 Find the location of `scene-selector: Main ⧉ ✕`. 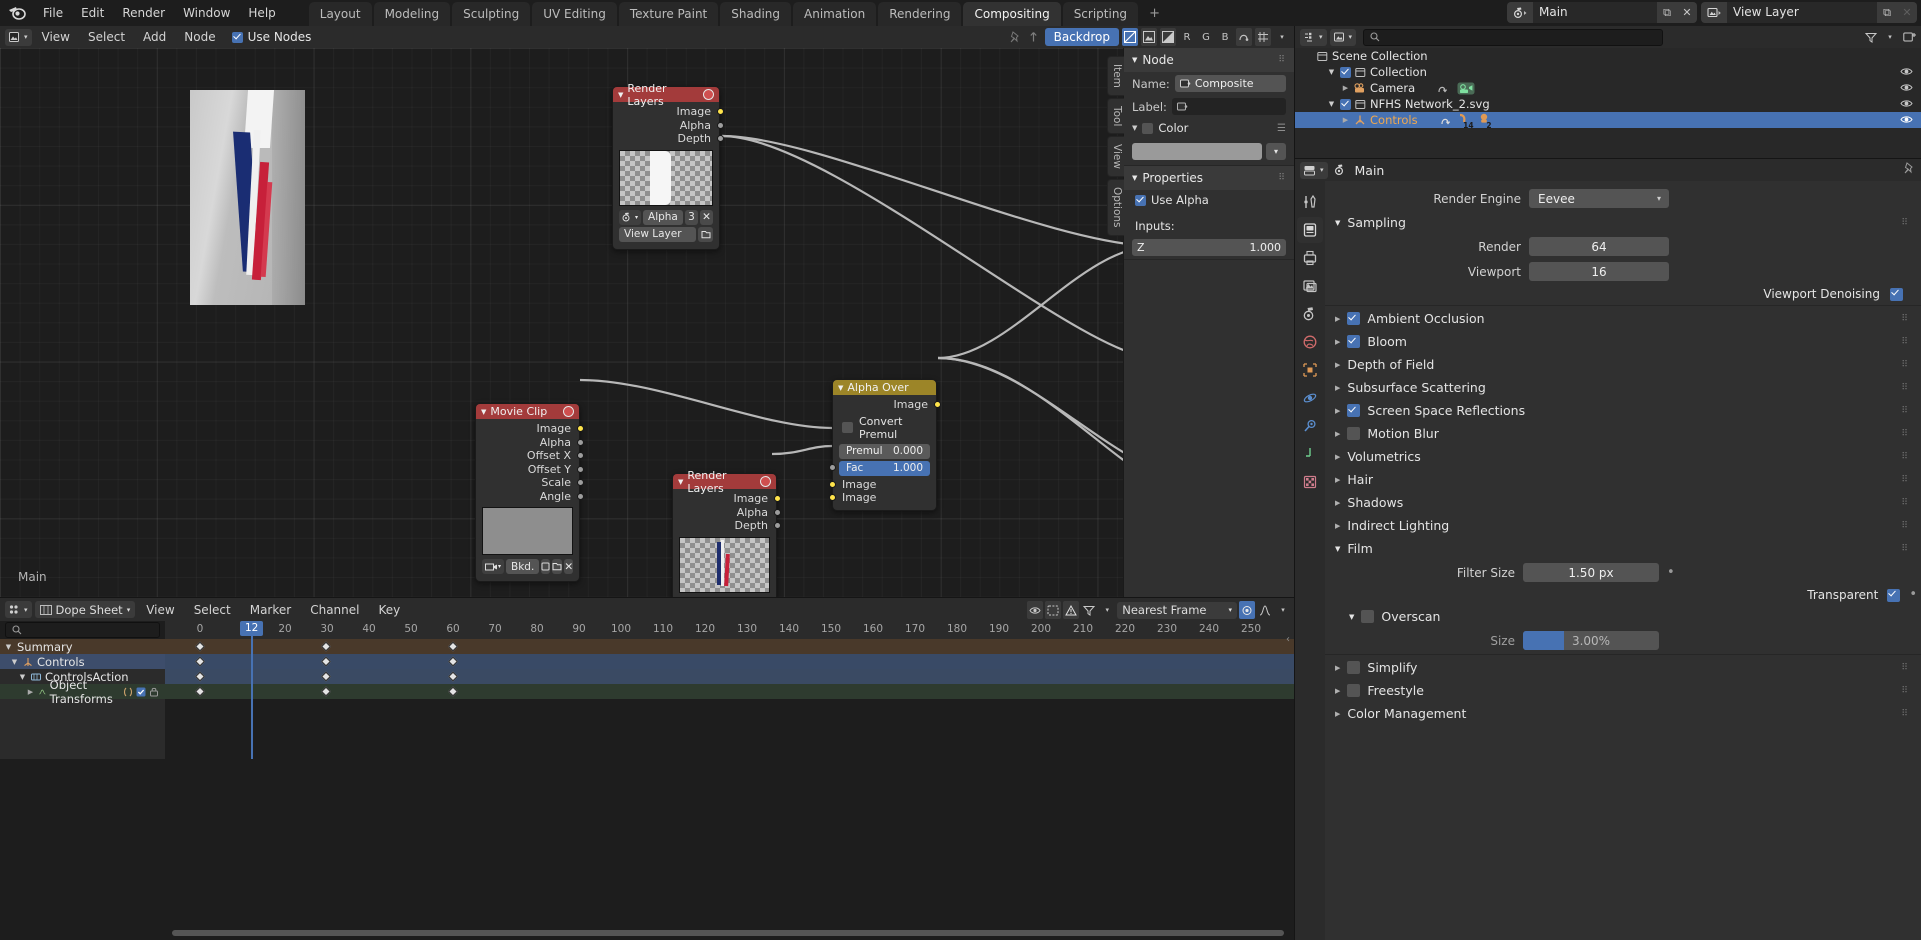

scene-selector: Main ⧉ ✕ is located at coordinates (1602, 12).